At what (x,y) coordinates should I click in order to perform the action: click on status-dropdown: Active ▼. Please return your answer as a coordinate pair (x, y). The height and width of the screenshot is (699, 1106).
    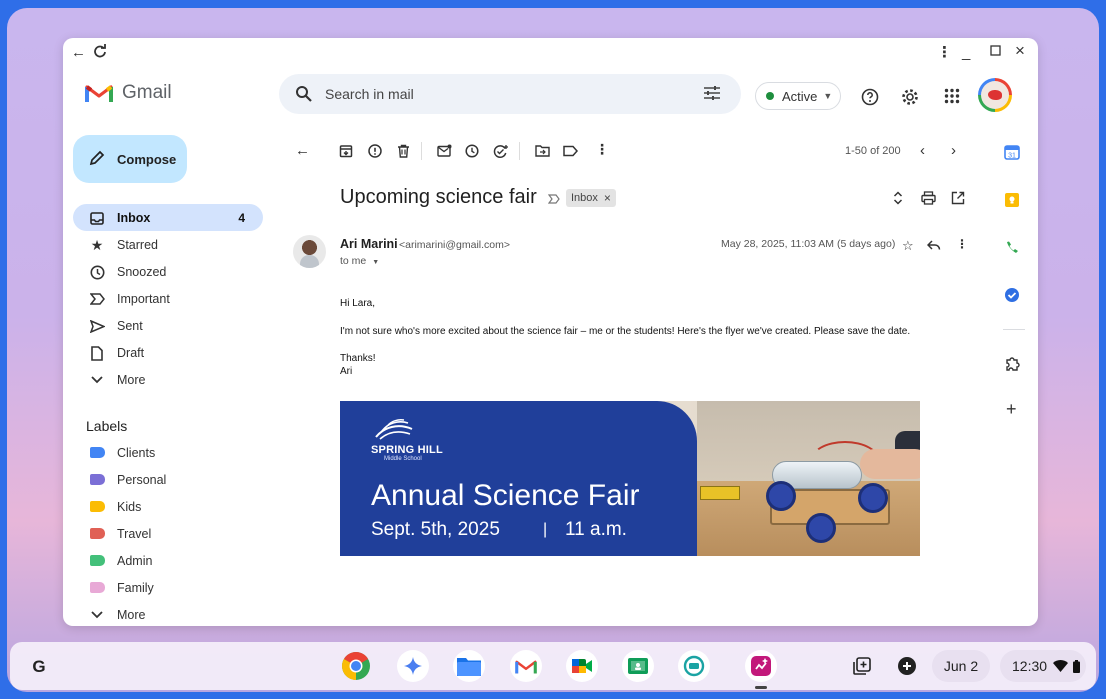
    Looking at the image, I should click on (798, 96).